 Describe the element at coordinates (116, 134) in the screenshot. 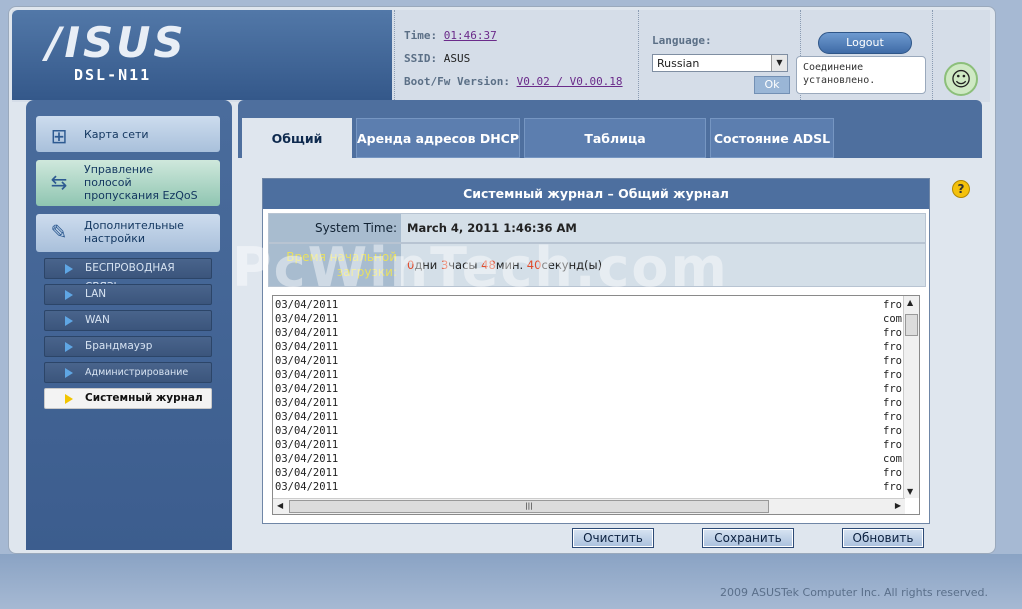

I see `sidebar-item-label: Карта сети` at that location.